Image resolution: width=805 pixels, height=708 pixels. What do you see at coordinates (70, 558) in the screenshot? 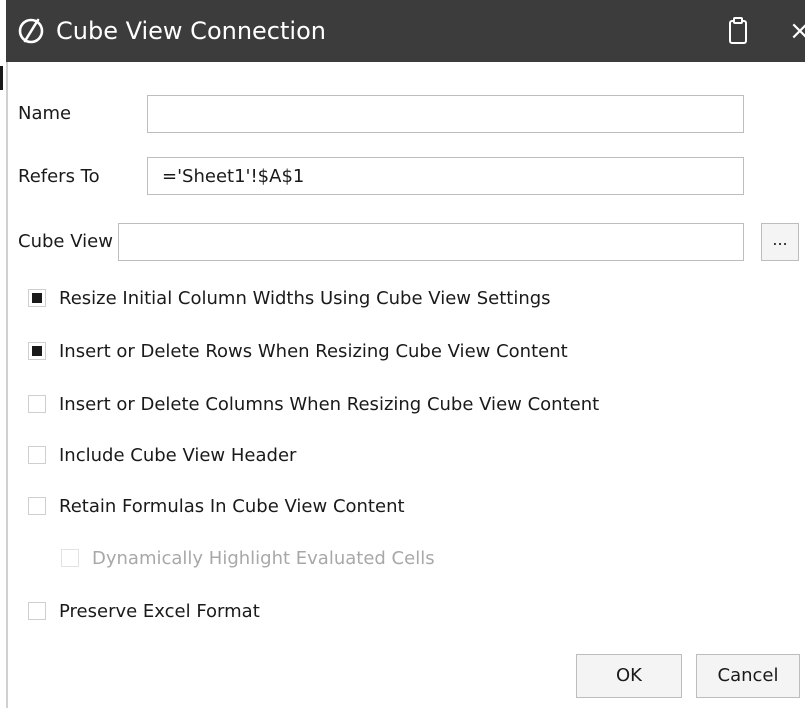
I see `highlight-evaluated-cells-checkbox` at bounding box center [70, 558].